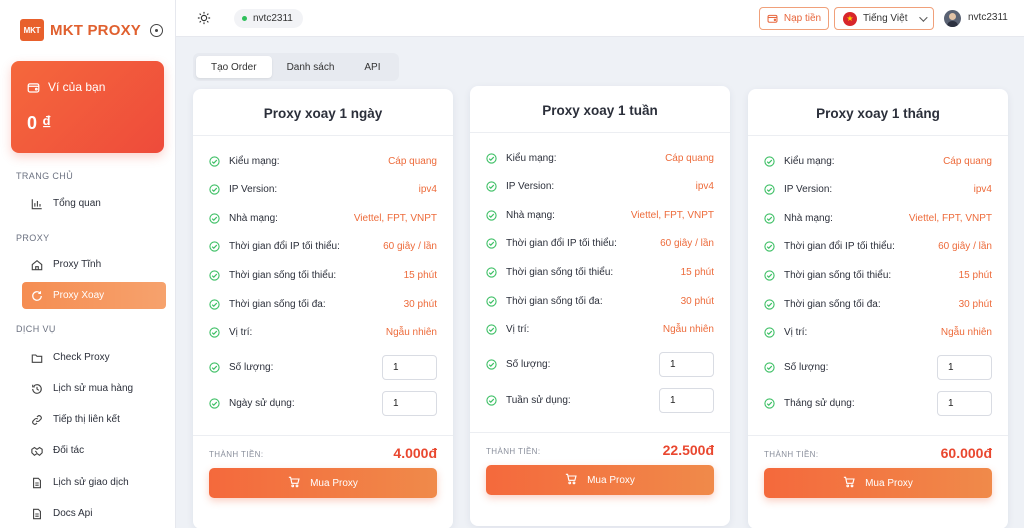 Image resolution: width=1024 pixels, height=528 pixels. Describe the element at coordinates (234, 67) in the screenshot. I see `tab-create-order: Tạo Order` at that location.